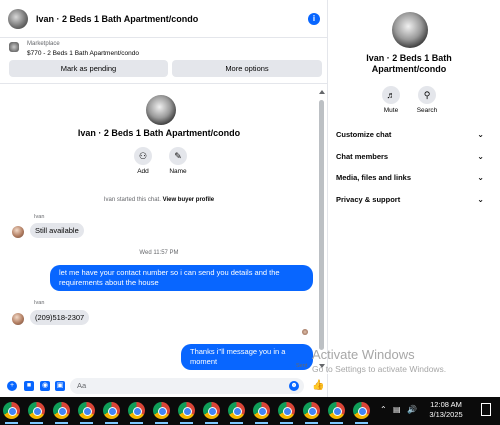 The image size is (500, 425). I want to click on message-scrollbar, so click(321, 230).